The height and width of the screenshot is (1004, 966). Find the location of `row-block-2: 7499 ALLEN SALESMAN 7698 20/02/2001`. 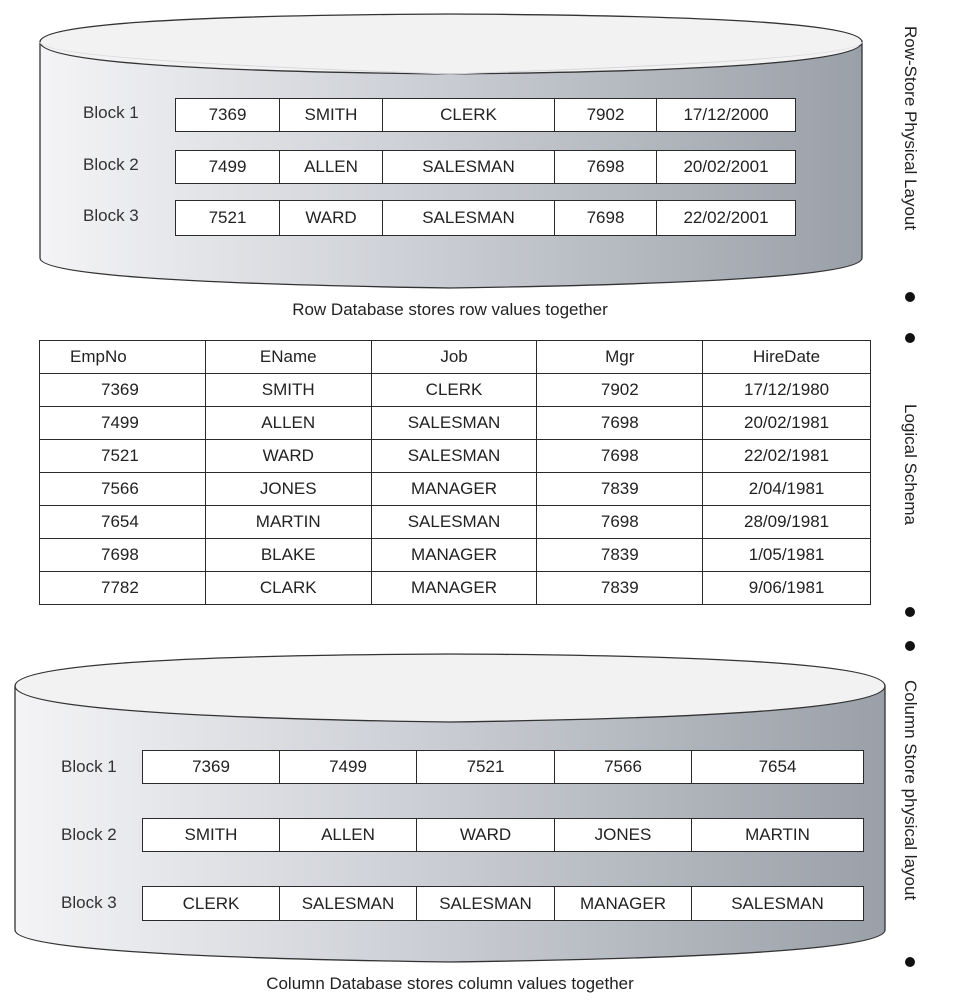

row-block-2: 7499 ALLEN SALESMAN 7698 20/02/2001 is located at coordinates (485, 167).